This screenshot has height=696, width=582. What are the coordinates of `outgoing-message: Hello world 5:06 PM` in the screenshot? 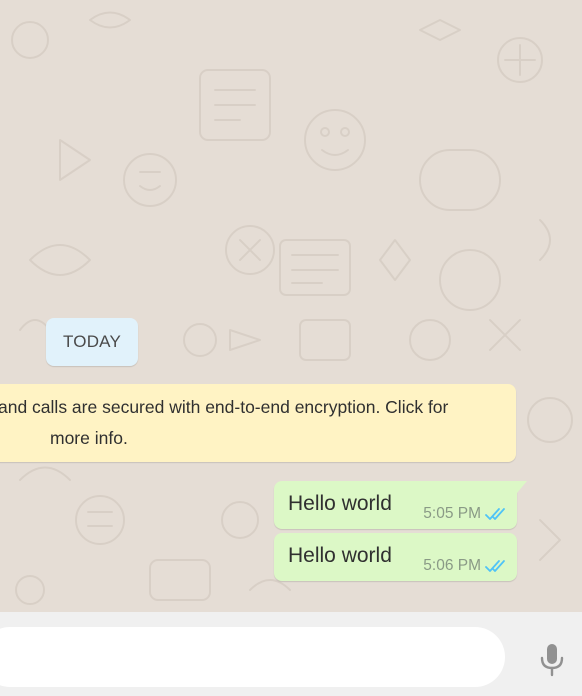 It's located at (395, 557).